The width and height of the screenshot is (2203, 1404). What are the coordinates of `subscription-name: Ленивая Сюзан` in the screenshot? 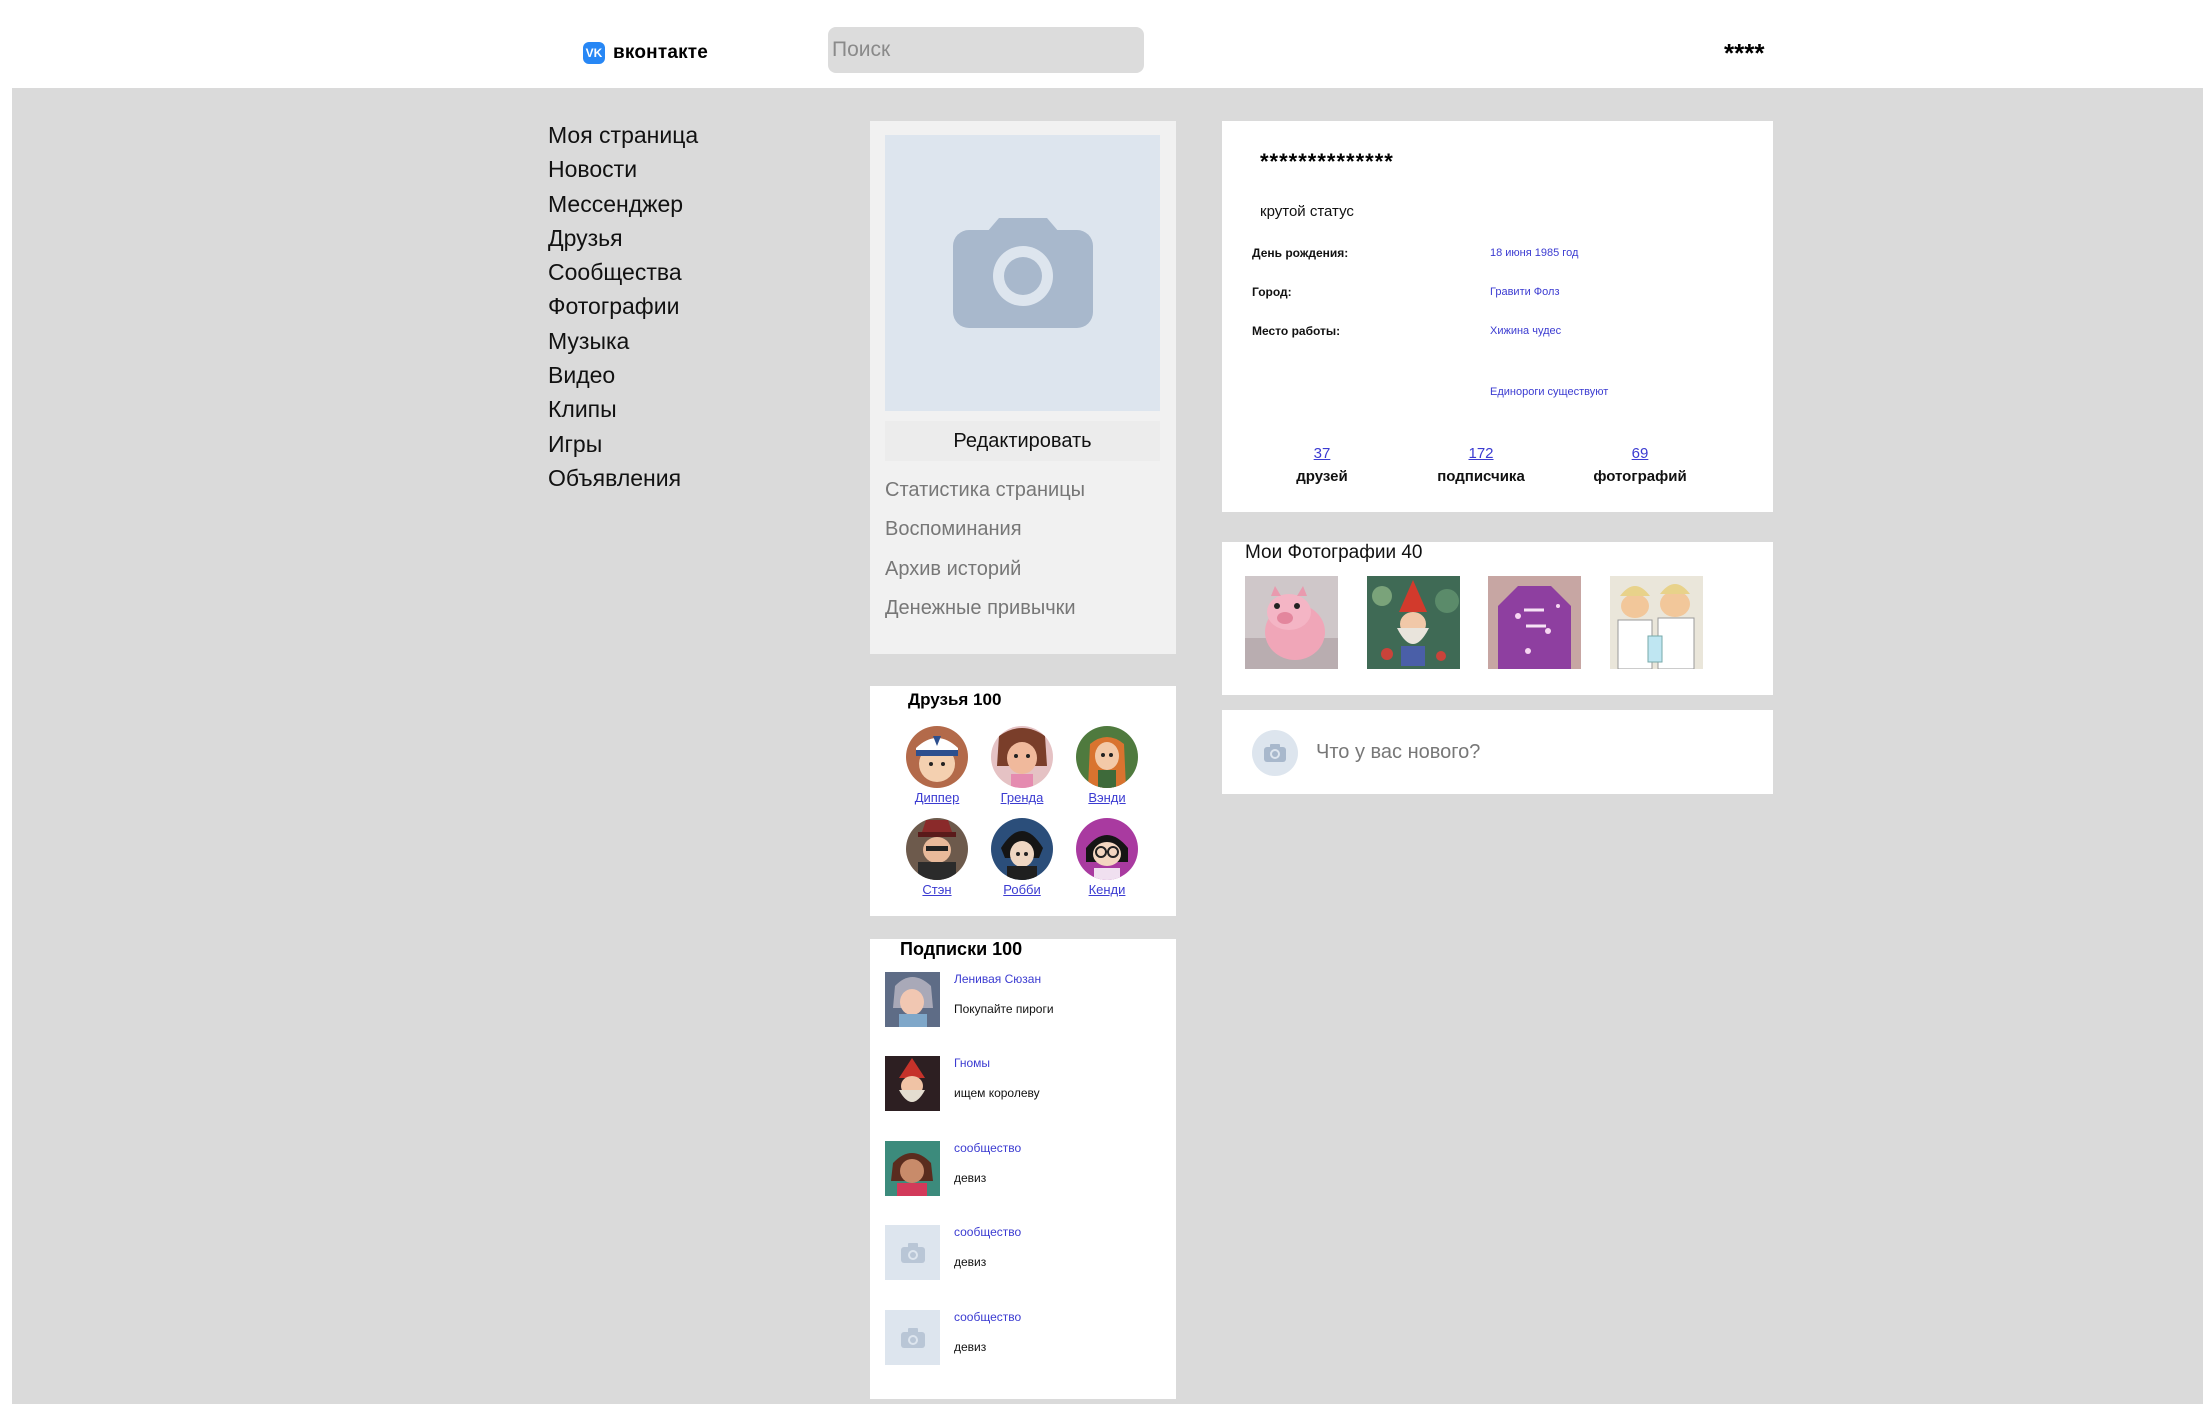 It's located at (997, 979).